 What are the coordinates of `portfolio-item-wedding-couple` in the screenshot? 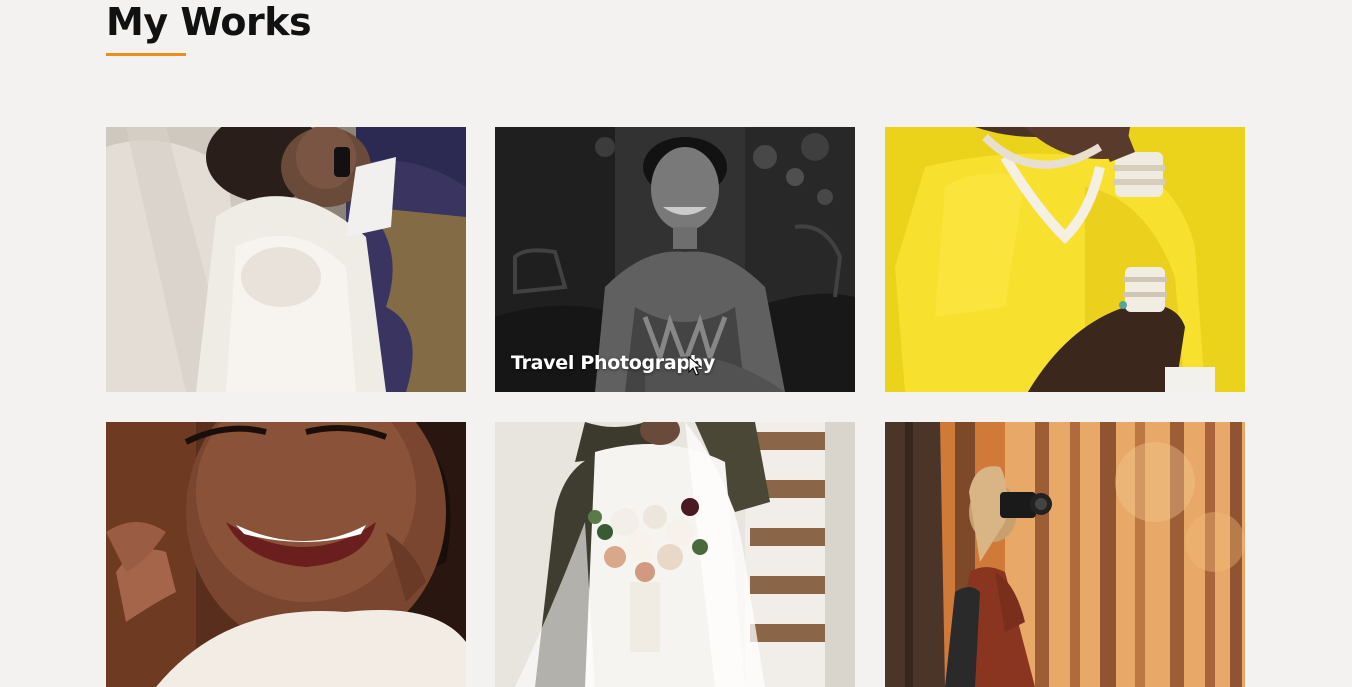 It's located at (286, 259).